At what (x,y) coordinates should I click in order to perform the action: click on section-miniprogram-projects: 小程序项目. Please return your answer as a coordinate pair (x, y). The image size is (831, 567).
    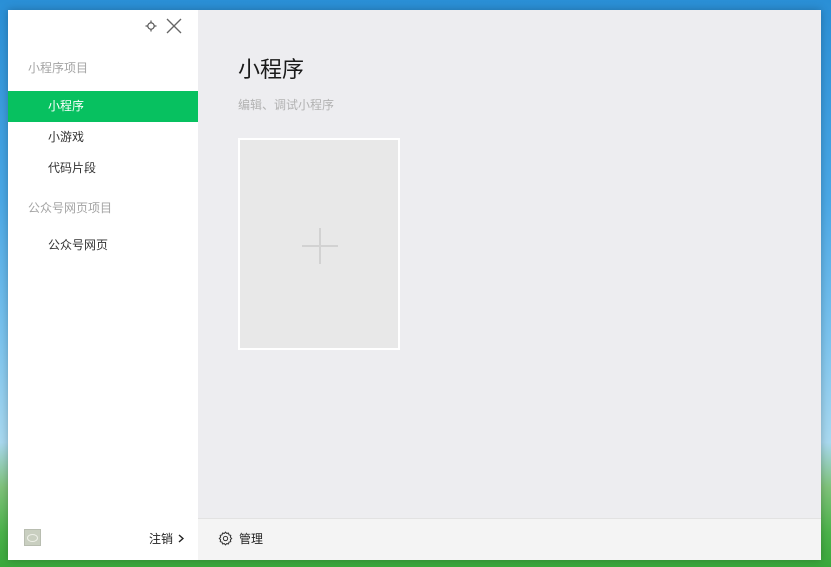
    Looking at the image, I should click on (58, 68).